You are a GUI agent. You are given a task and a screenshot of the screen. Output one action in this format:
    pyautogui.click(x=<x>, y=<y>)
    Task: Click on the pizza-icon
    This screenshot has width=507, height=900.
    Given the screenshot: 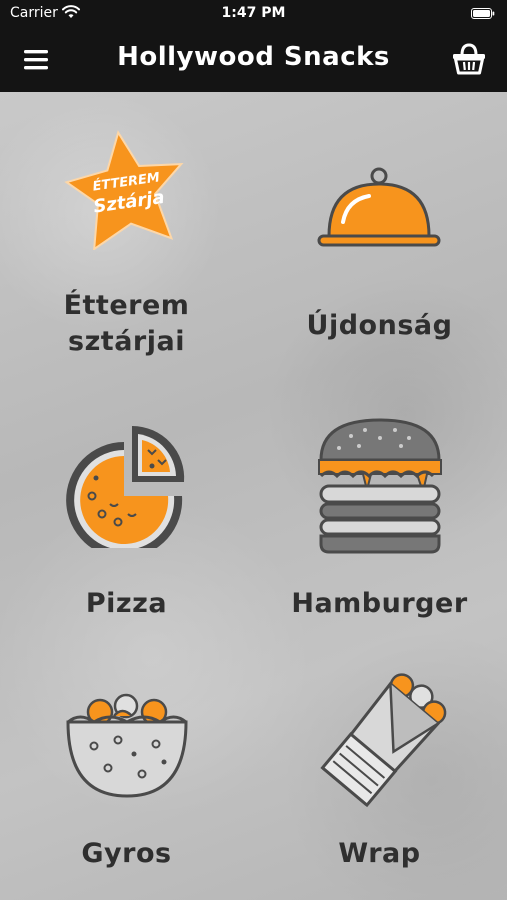 What is the action you would take?
    pyautogui.click(x=125, y=486)
    